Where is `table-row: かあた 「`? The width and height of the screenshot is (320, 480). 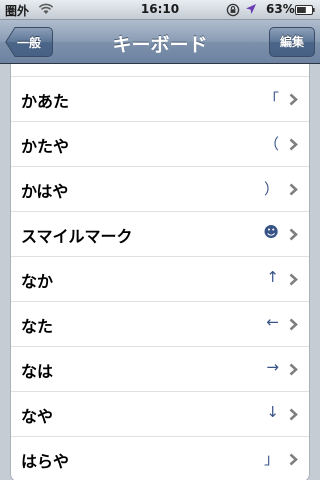
table-row: かあた 「 is located at coordinates (160, 99).